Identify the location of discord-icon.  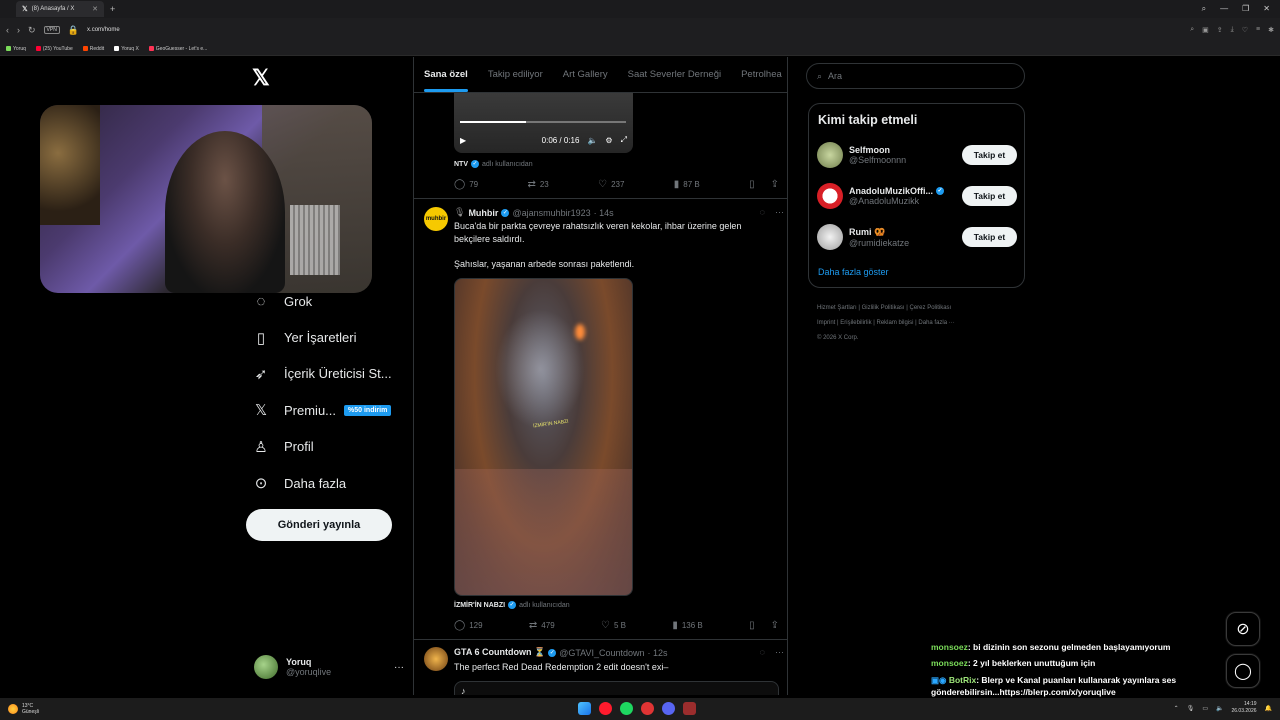
(668, 708).